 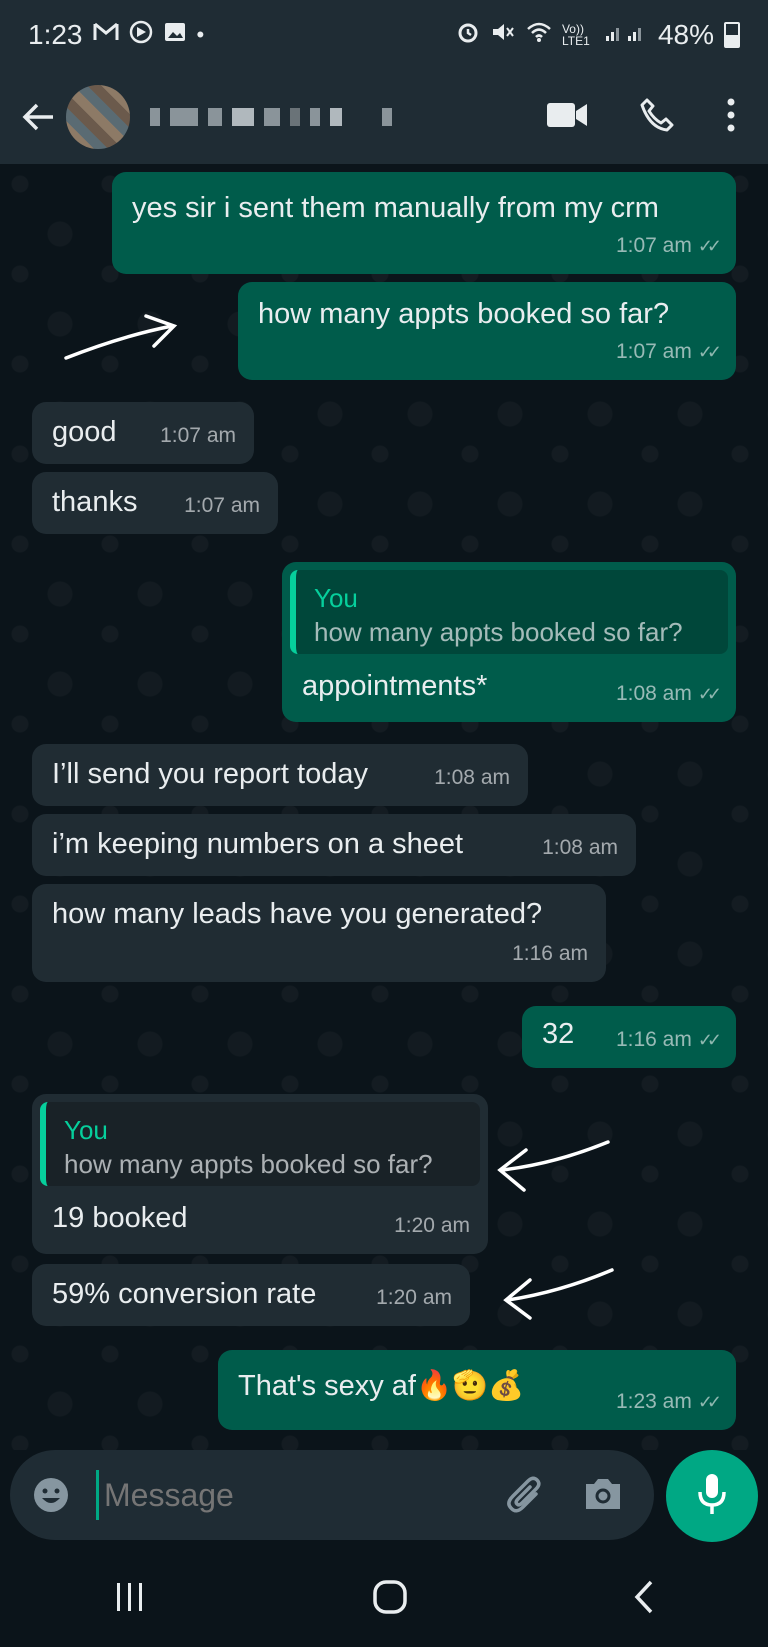 What do you see at coordinates (141, 35) in the screenshot?
I see `autoplay-icon` at bounding box center [141, 35].